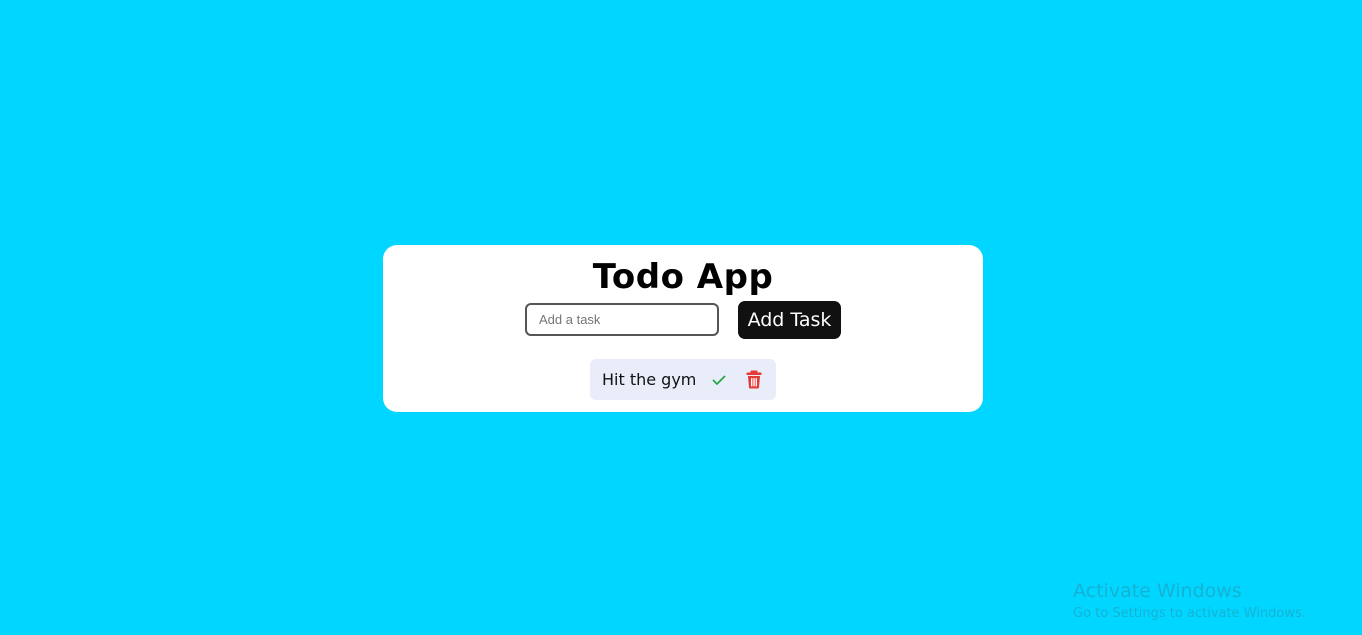 The height and width of the screenshot is (635, 1362). Describe the element at coordinates (1189, 613) in the screenshot. I see `watermark-subtitle: Go to Settings to activate Windows.` at that location.